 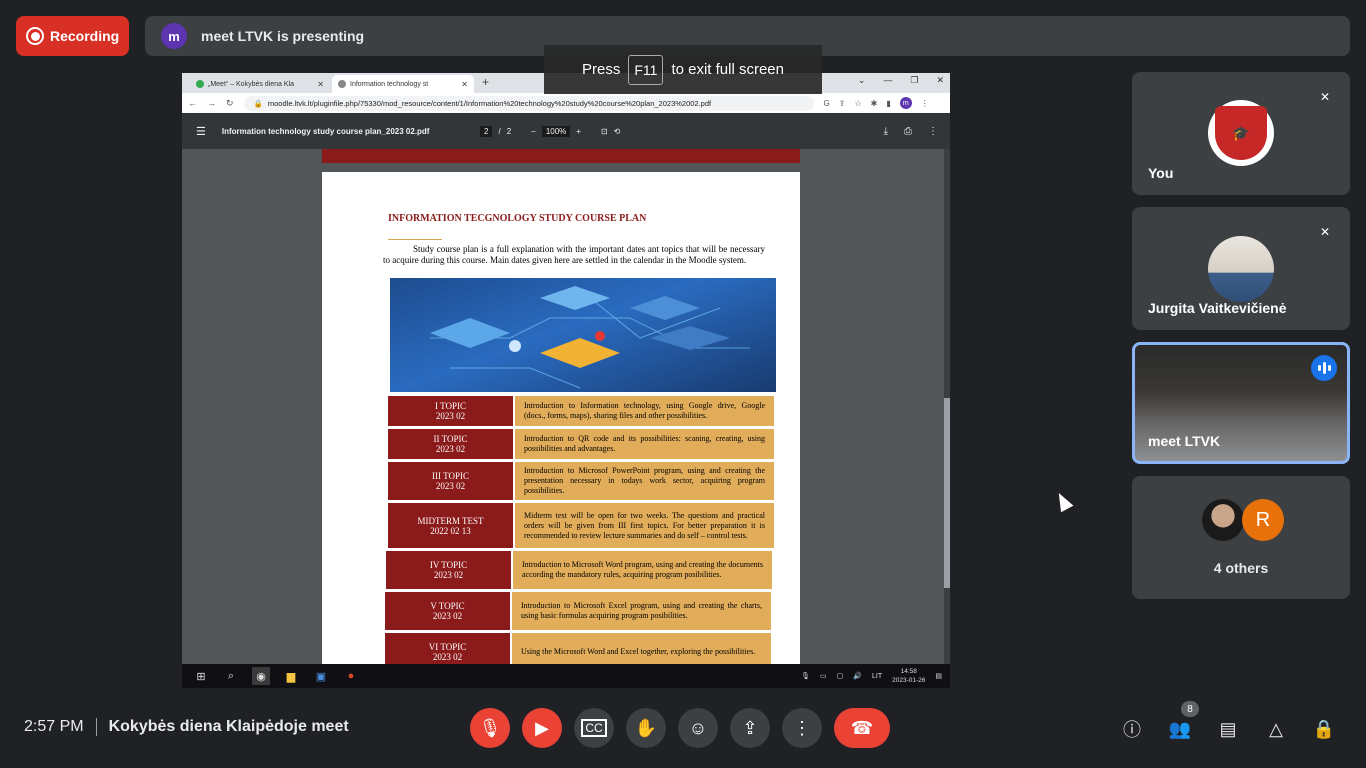 I want to click on participant-avatar-r: R, so click(x=1263, y=520).